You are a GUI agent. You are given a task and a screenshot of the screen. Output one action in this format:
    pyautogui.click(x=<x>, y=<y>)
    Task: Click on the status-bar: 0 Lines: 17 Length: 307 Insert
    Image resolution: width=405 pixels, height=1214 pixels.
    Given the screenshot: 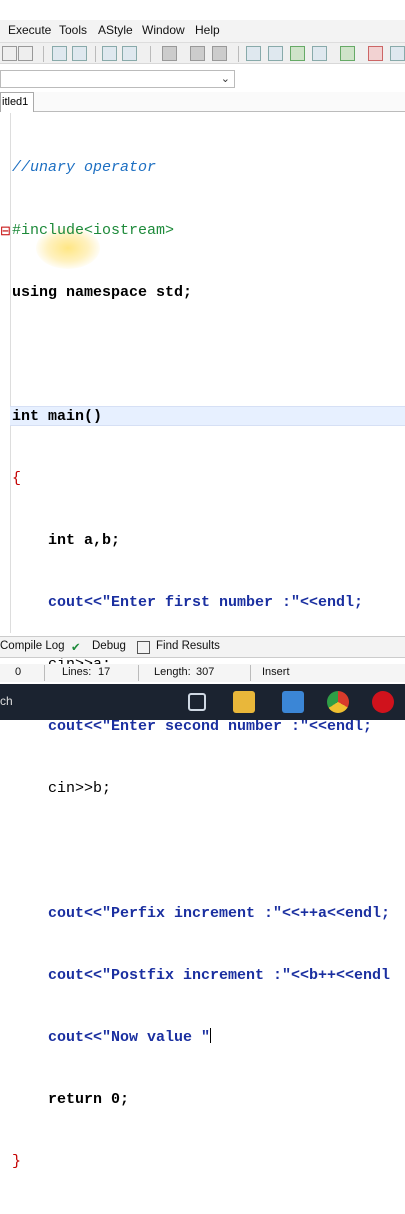 What is the action you would take?
    pyautogui.click(x=202, y=673)
    